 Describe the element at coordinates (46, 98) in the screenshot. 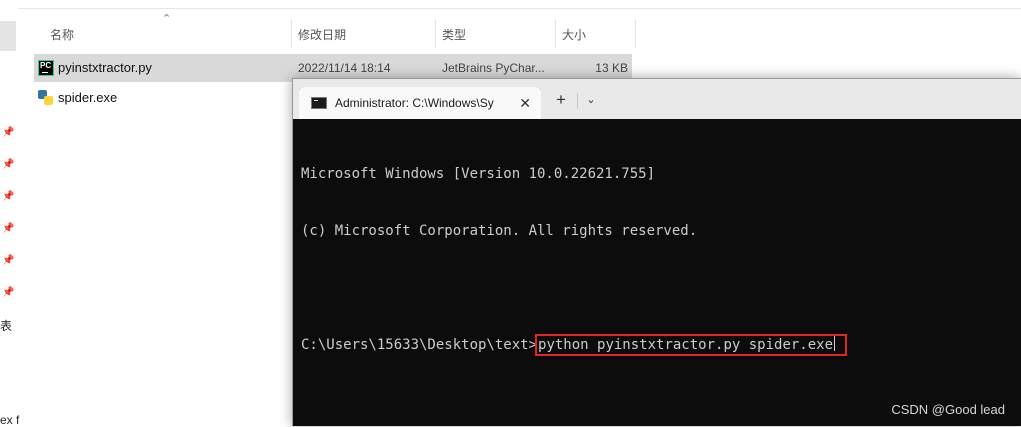

I see `python-exe-icon` at that location.